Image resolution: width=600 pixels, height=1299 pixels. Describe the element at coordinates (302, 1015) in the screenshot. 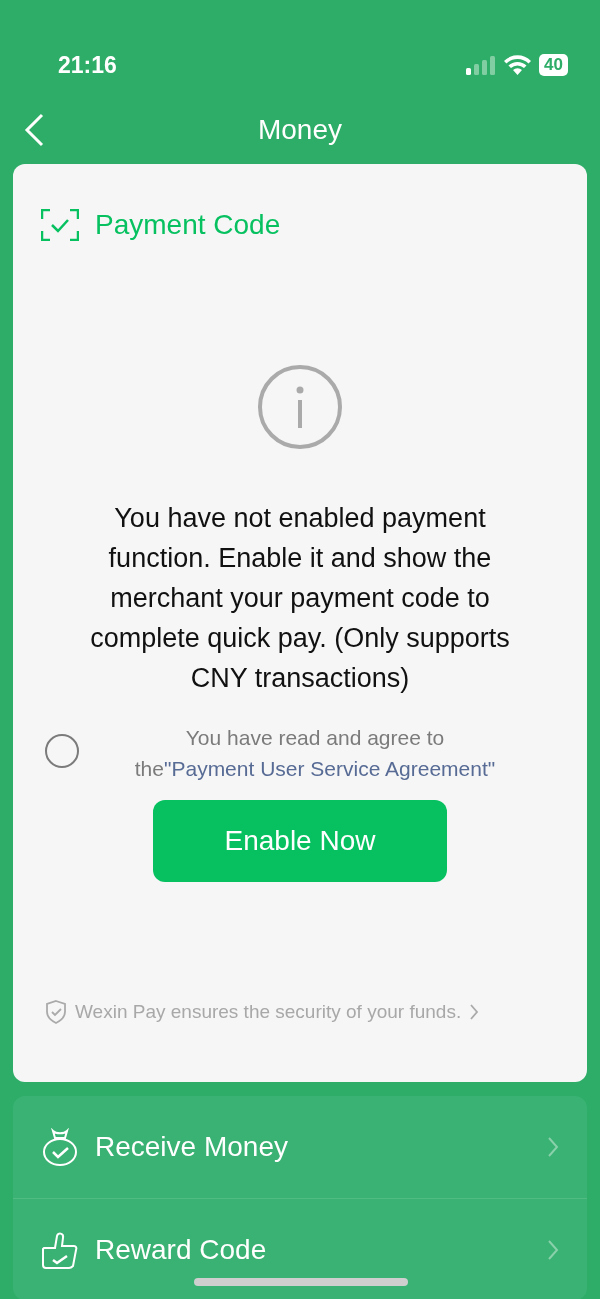

I see `security-link: Wexin Pay ensures the security of your funds.` at that location.